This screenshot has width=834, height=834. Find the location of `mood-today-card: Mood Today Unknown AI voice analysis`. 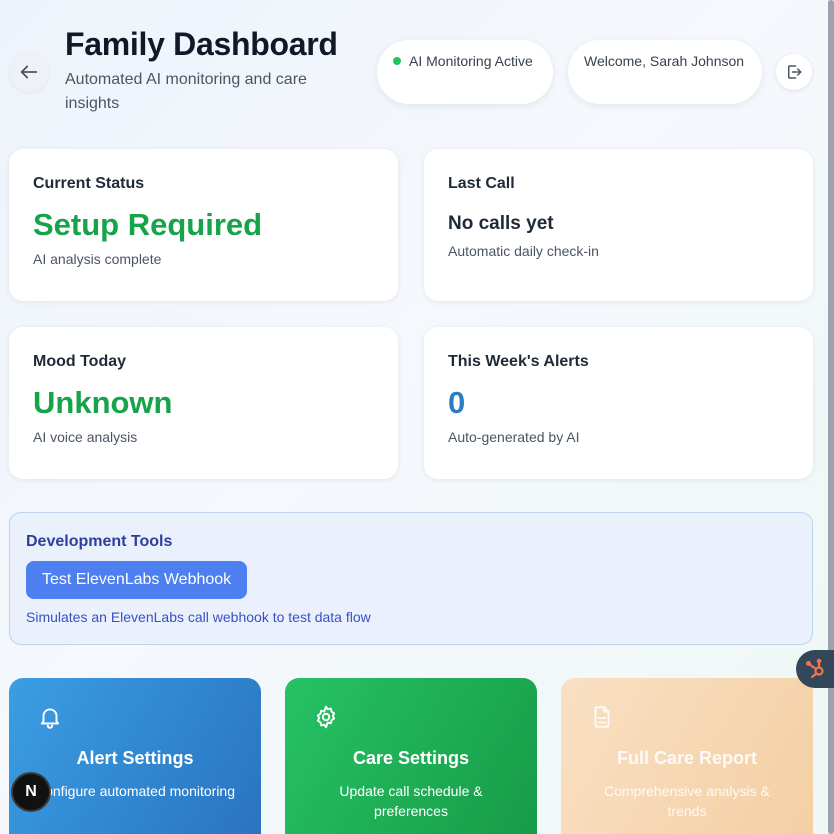

mood-today-card: Mood Today Unknown AI voice analysis is located at coordinates (203, 403).